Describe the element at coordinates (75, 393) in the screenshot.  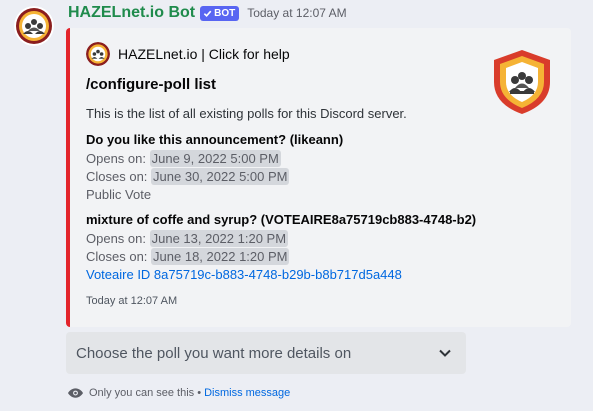
I see `eye-icon` at that location.